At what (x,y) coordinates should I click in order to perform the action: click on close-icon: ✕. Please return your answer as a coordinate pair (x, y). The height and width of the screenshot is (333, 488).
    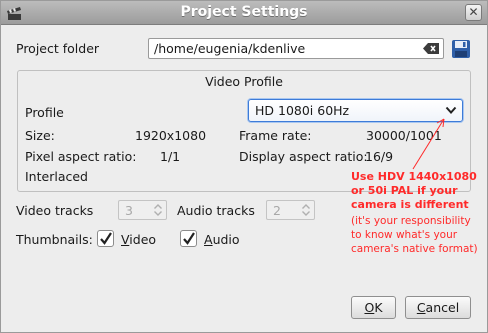
    Looking at the image, I should click on (473, 12).